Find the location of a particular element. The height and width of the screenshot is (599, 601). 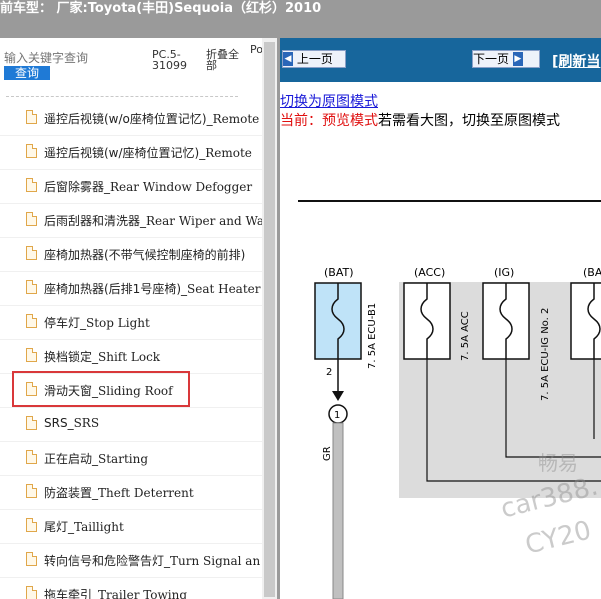

arrow-down-icon is located at coordinates (338, 396).